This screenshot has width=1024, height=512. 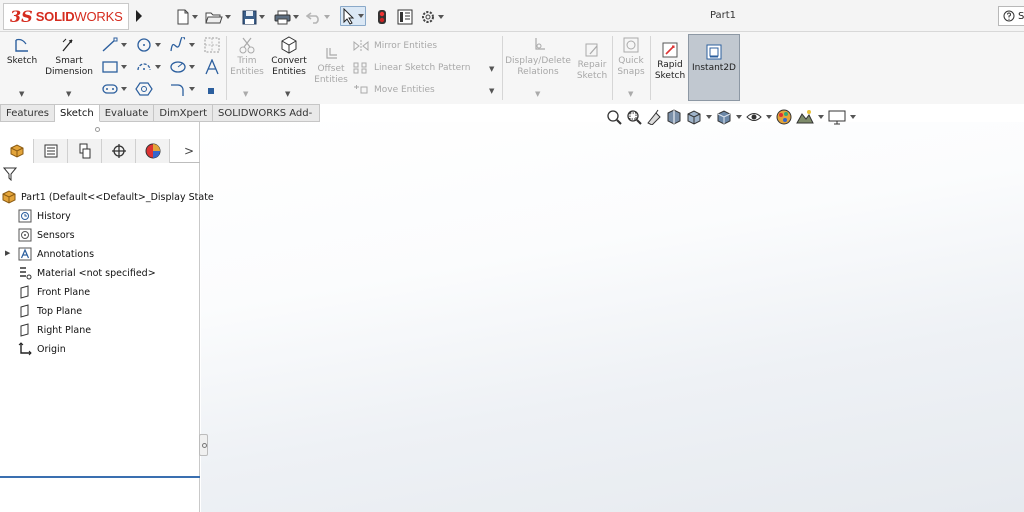 I want to click on display-style-icon, so click(x=724, y=117).